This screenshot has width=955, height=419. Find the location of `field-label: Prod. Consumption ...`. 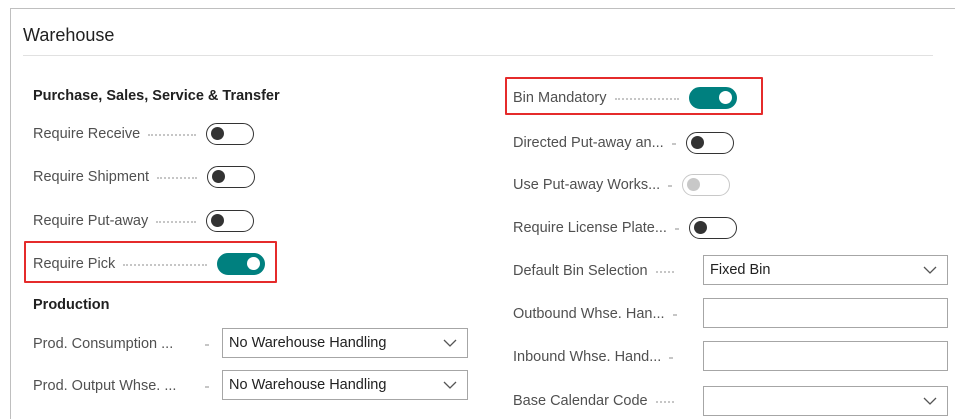

field-label: Prod. Consumption ... is located at coordinates (103, 344).